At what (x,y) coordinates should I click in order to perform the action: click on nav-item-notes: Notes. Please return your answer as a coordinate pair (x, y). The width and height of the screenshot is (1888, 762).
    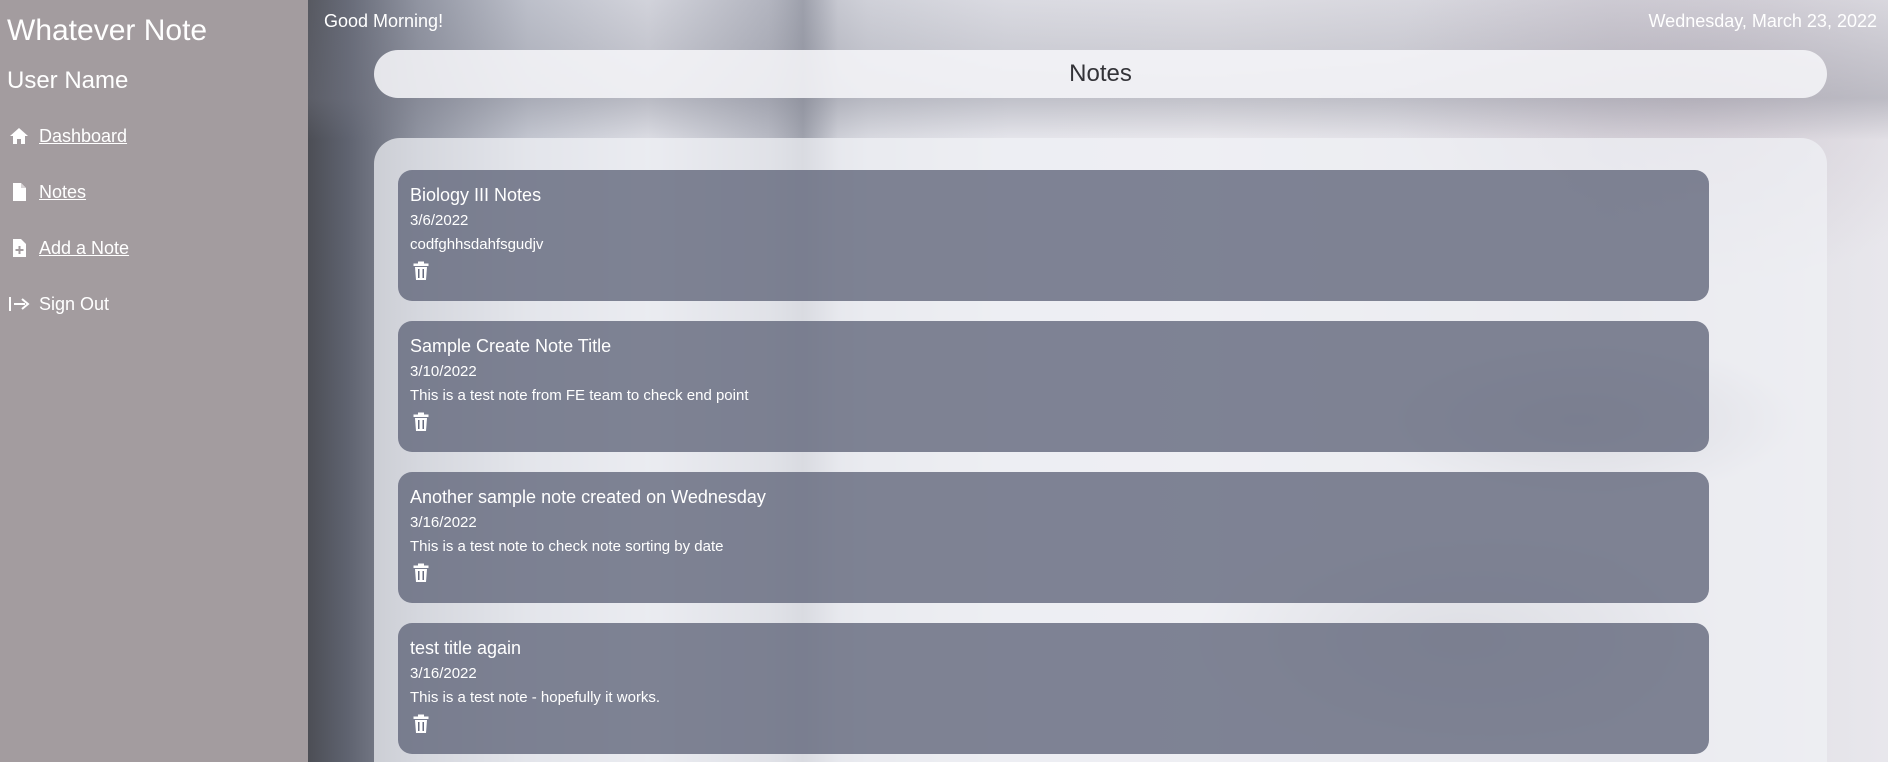
    Looking at the image, I should click on (47, 192).